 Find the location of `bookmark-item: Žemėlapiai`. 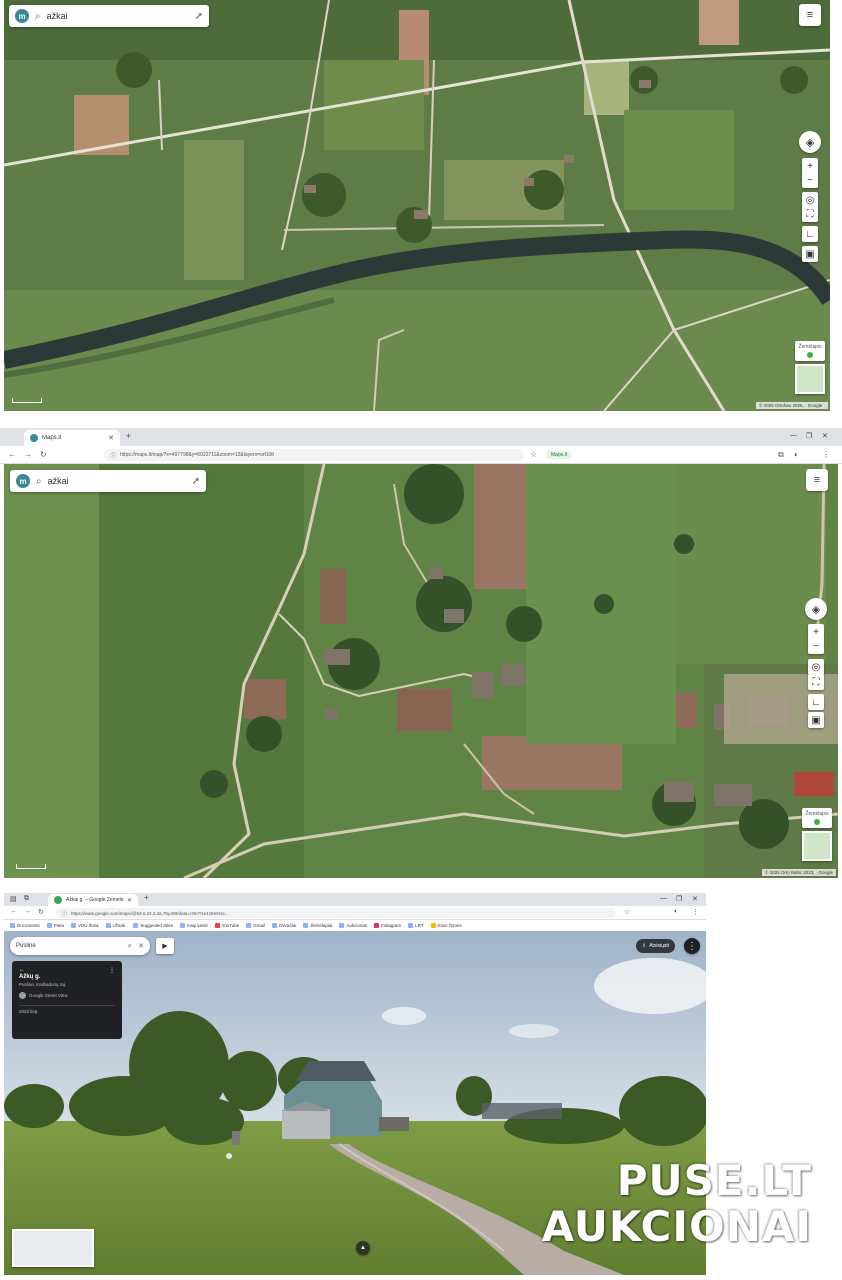

bookmark-item: Žemėlapiai is located at coordinates (317, 925).